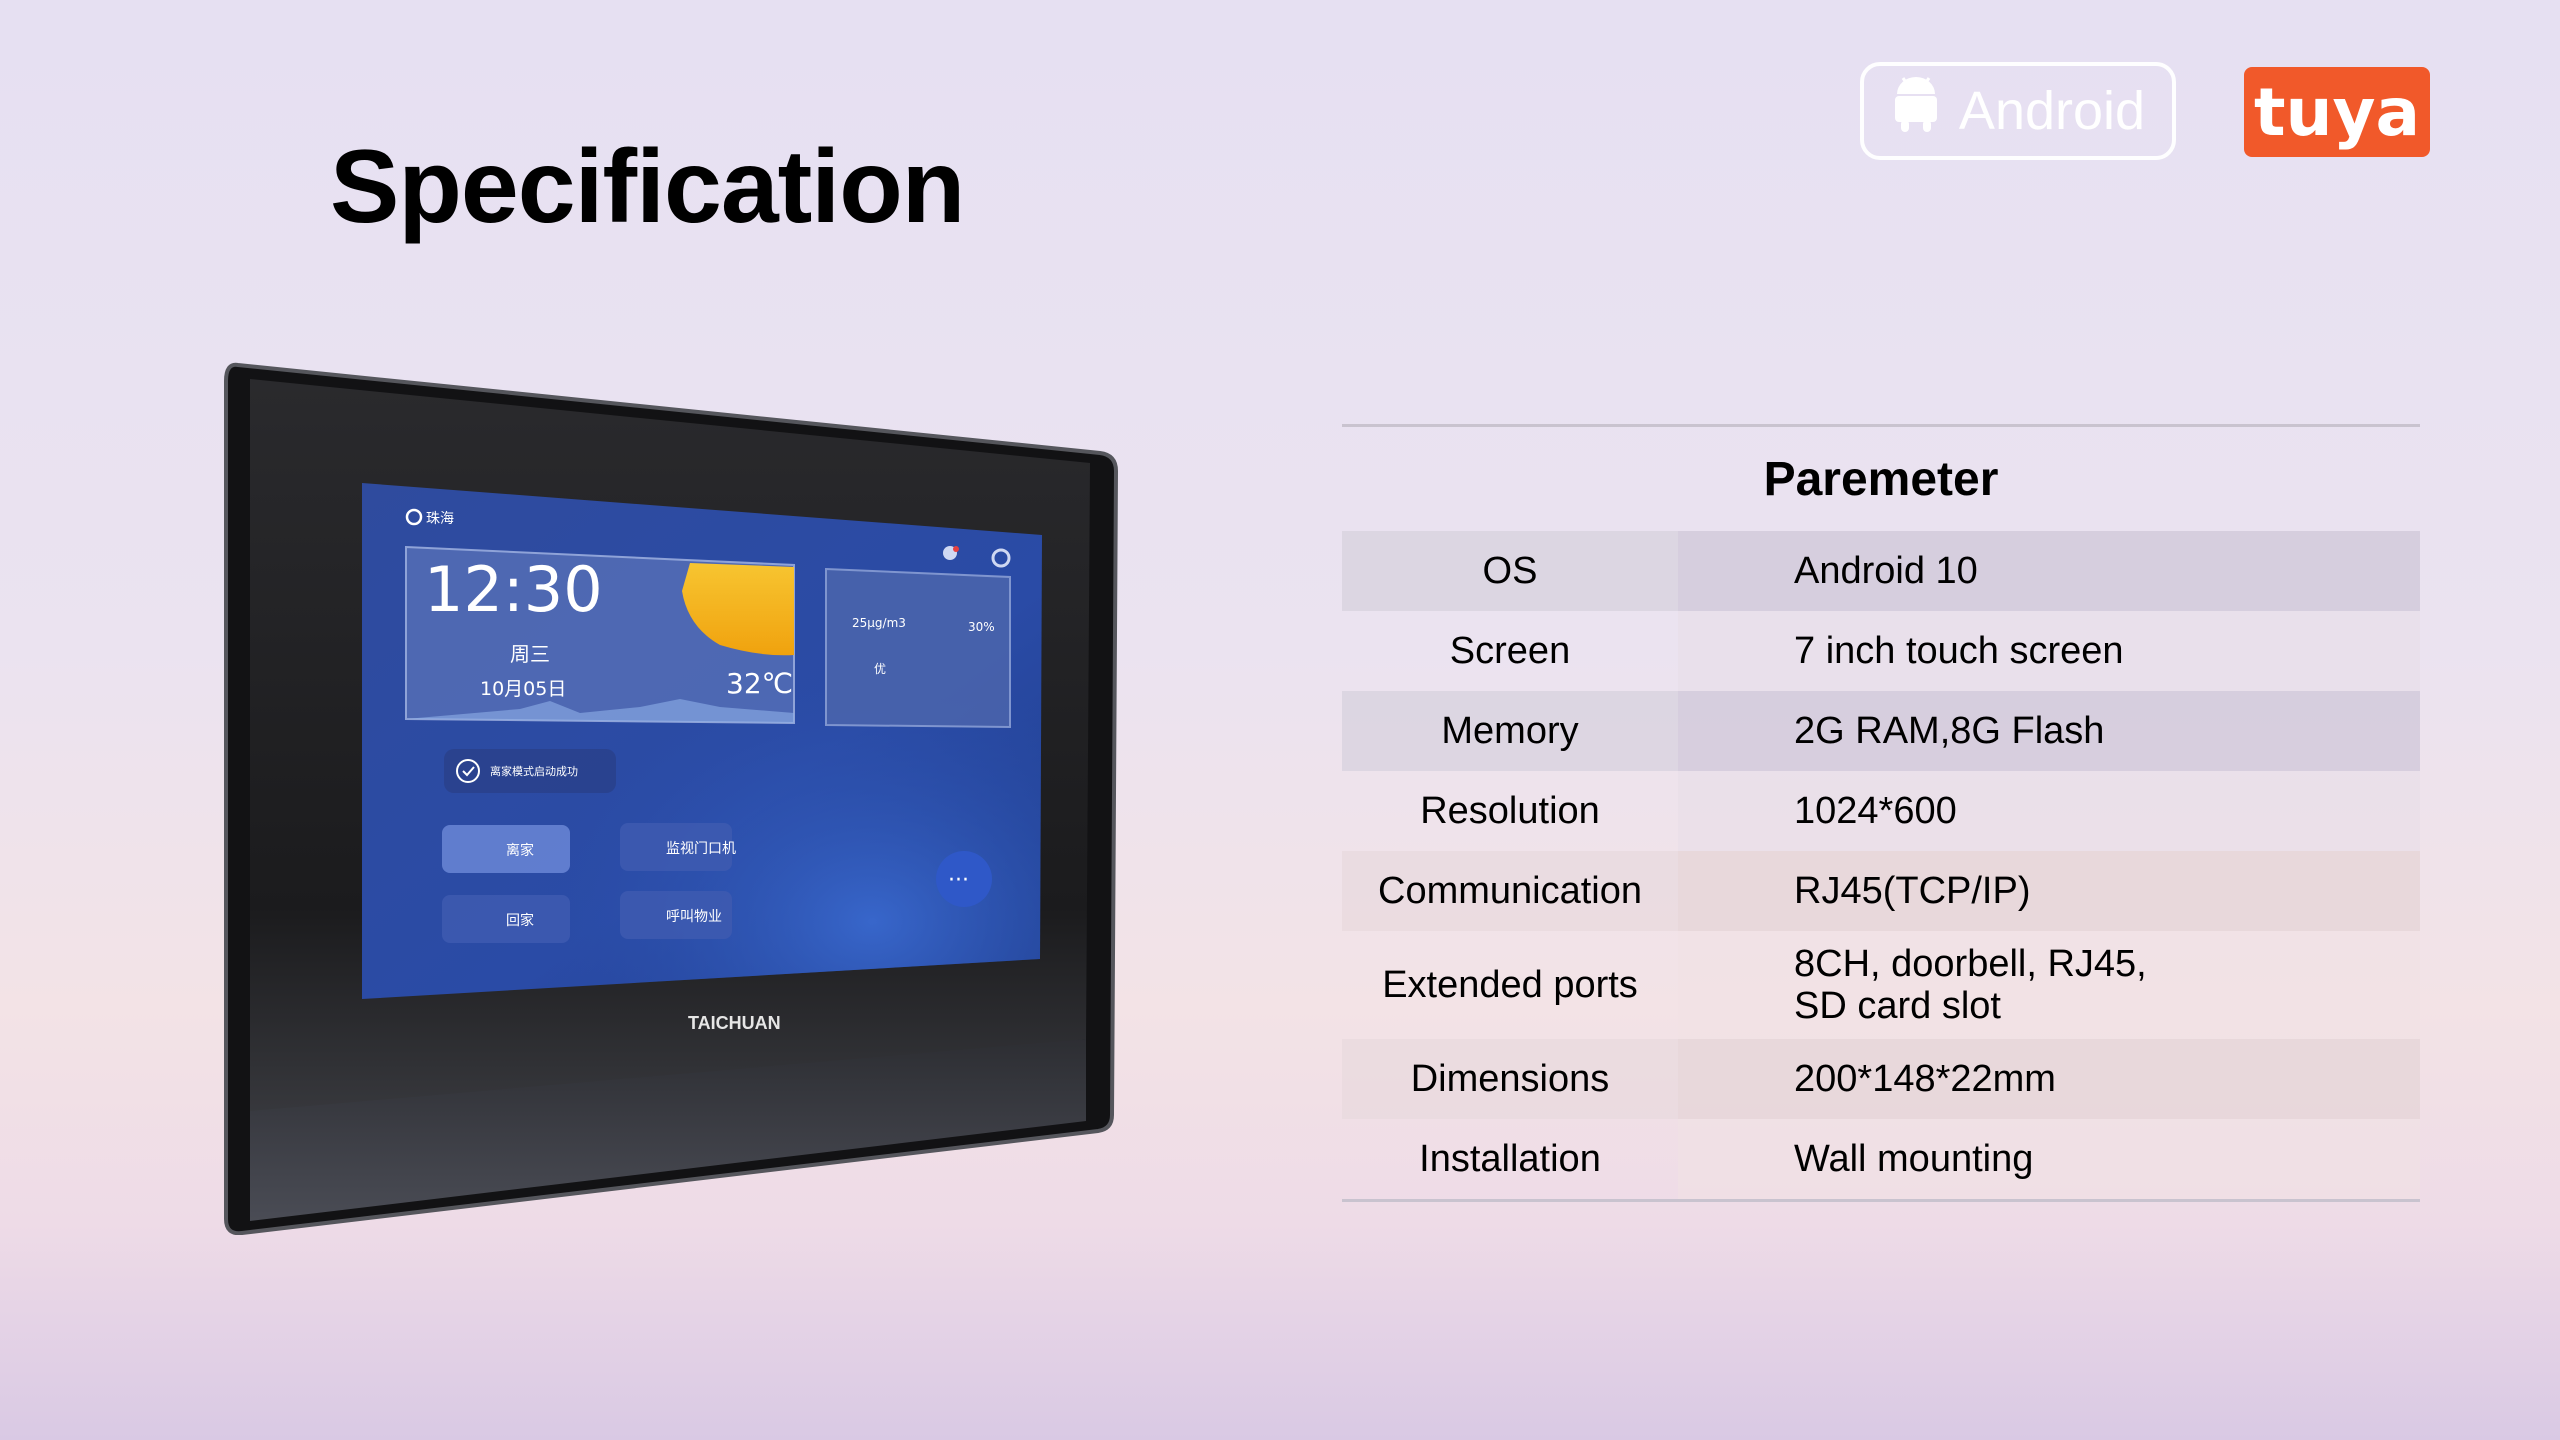 The height and width of the screenshot is (1440, 2560). Describe the element at coordinates (2049, 731) in the screenshot. I see `row-value: 2G RAM,8G Flash` at that location.